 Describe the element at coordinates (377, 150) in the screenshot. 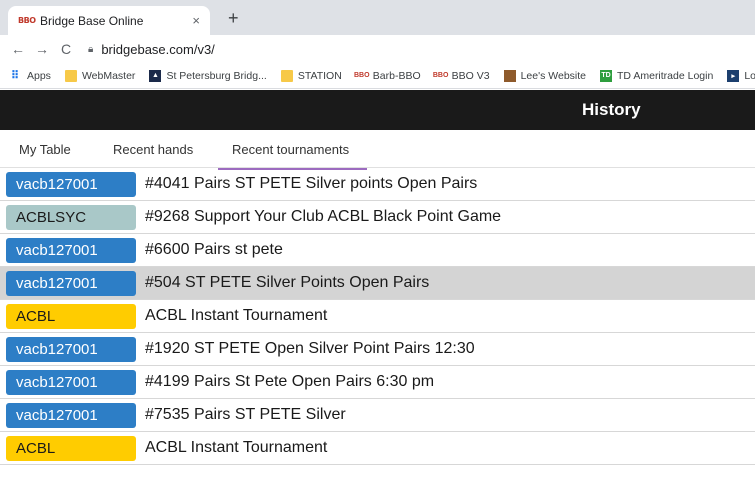

I see `history-tabs: My Table Recent hands Recent tournaments` at that location.